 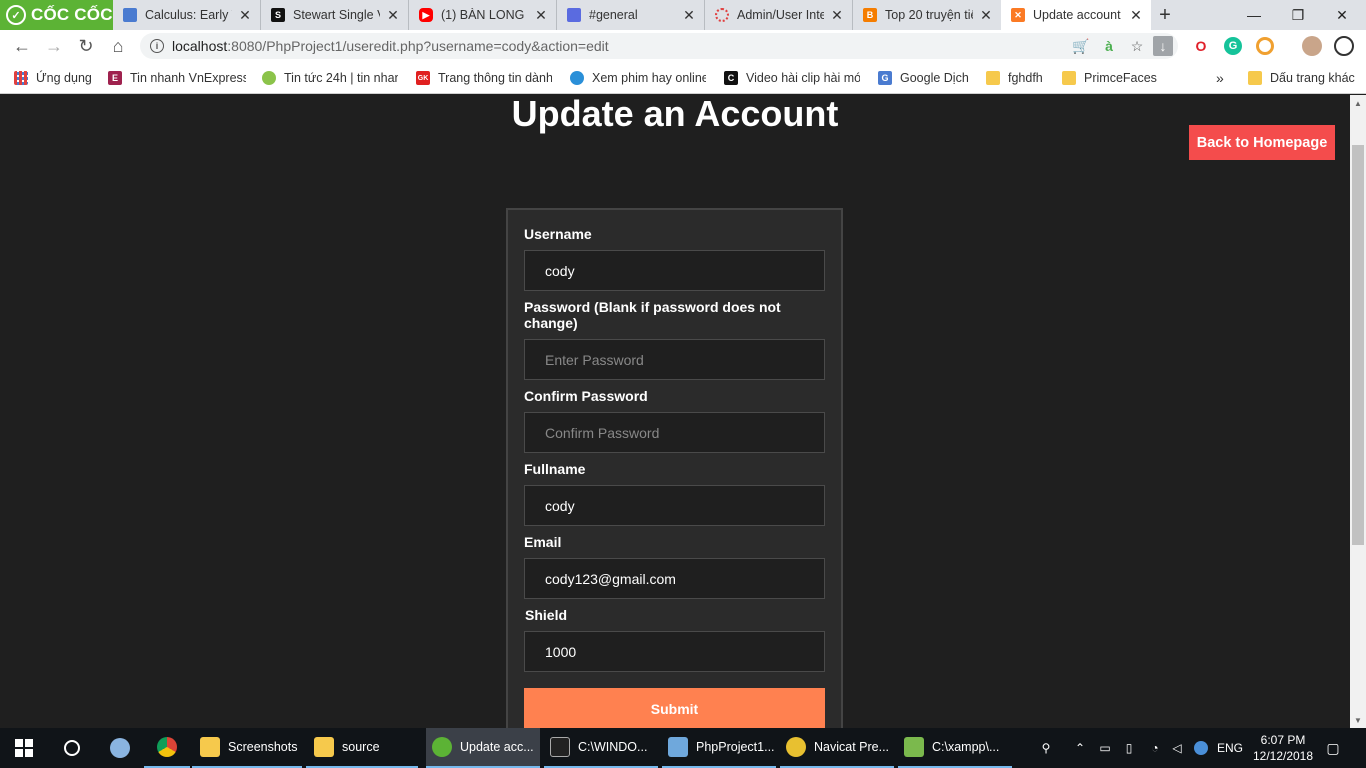 I want to click on opera-extension-icon: O, so click(x=1201, y=46).